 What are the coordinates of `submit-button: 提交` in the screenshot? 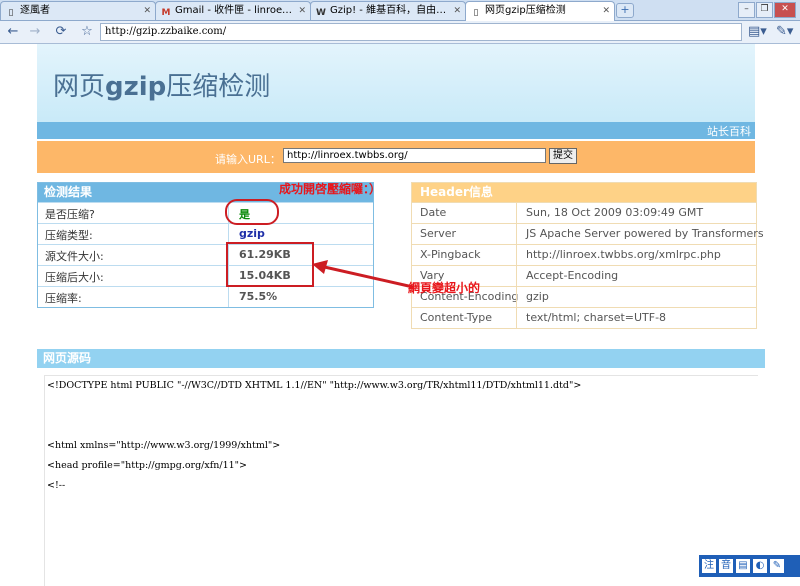 It's located at (563, 156).